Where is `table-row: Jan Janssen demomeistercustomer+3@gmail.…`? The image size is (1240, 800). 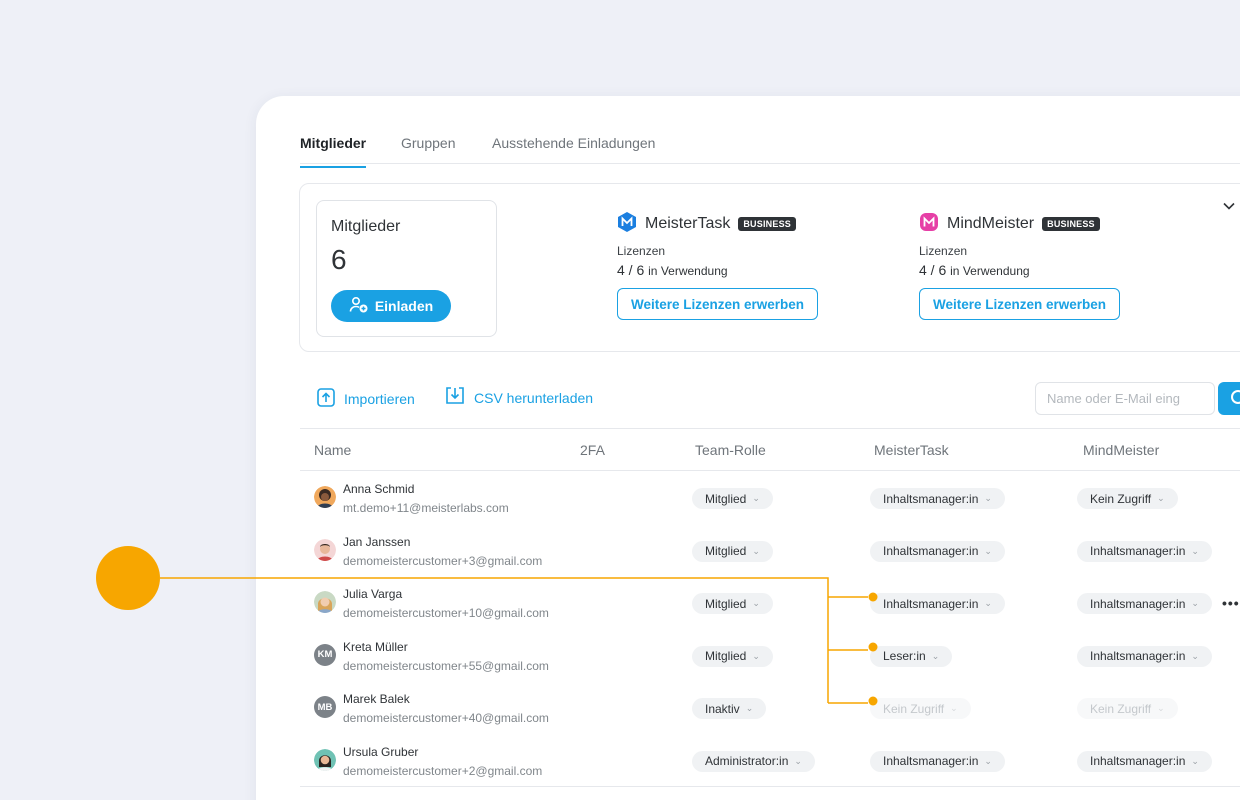 table-row: Jan Janssen demomeistercustomer+3@gmail.… is located at coordinates (770, 550).